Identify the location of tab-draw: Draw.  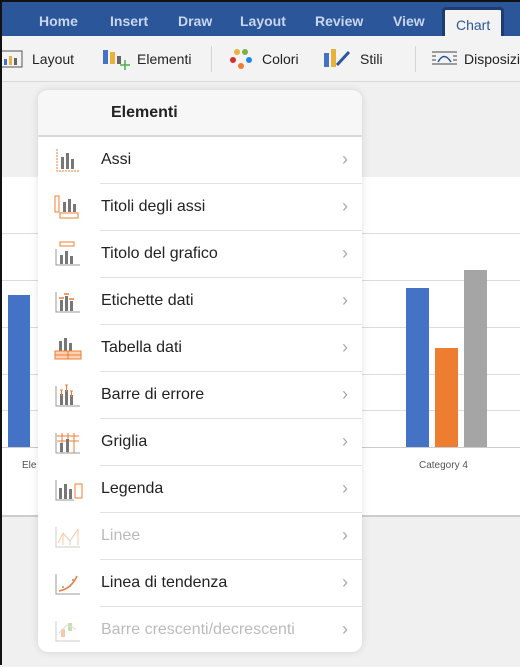
(195, 21).